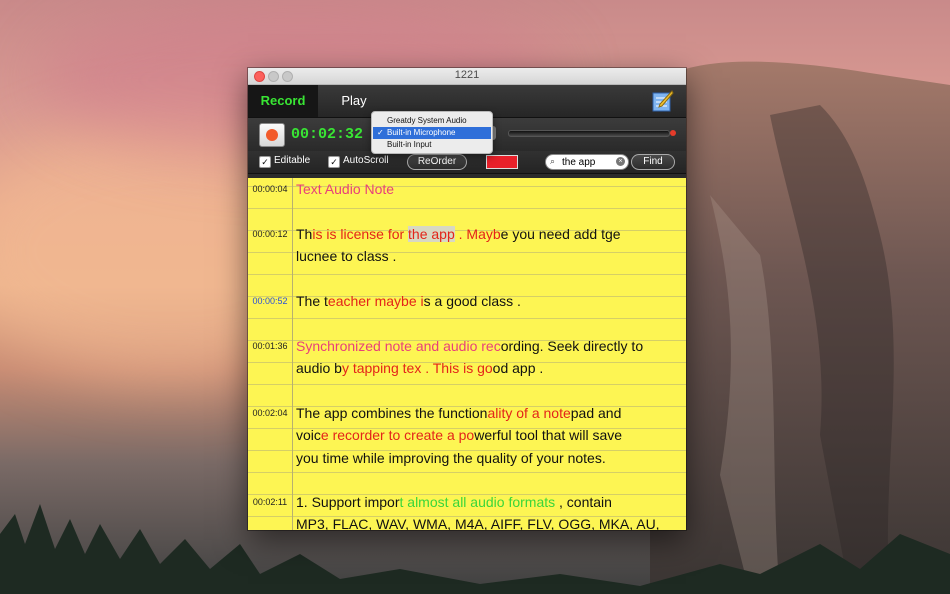 This screenshot has width=950, height=594. I want to click on search-match-highlight: the app, so click(431, 234).